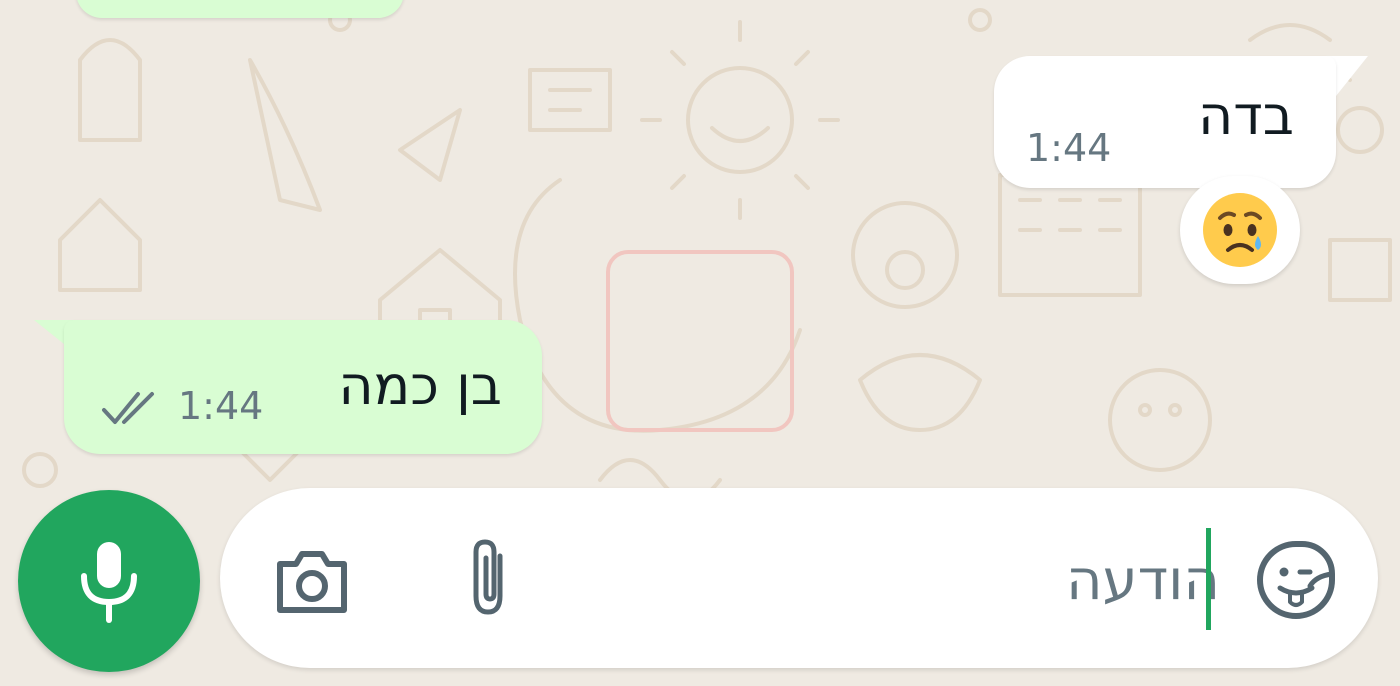 This screenshot has height=686, width=1400. I want to click on outgoing-message-bubble: בן כמה 1:44, so click(303, 387).